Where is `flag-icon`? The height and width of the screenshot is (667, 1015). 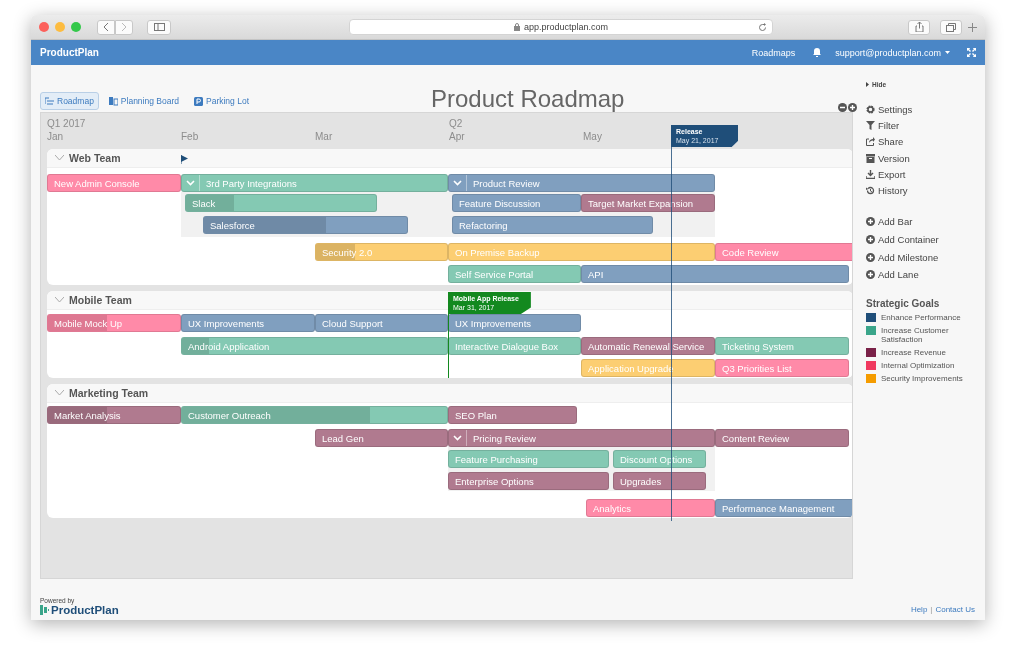
flag-icon is located at coordinates (185, 159).